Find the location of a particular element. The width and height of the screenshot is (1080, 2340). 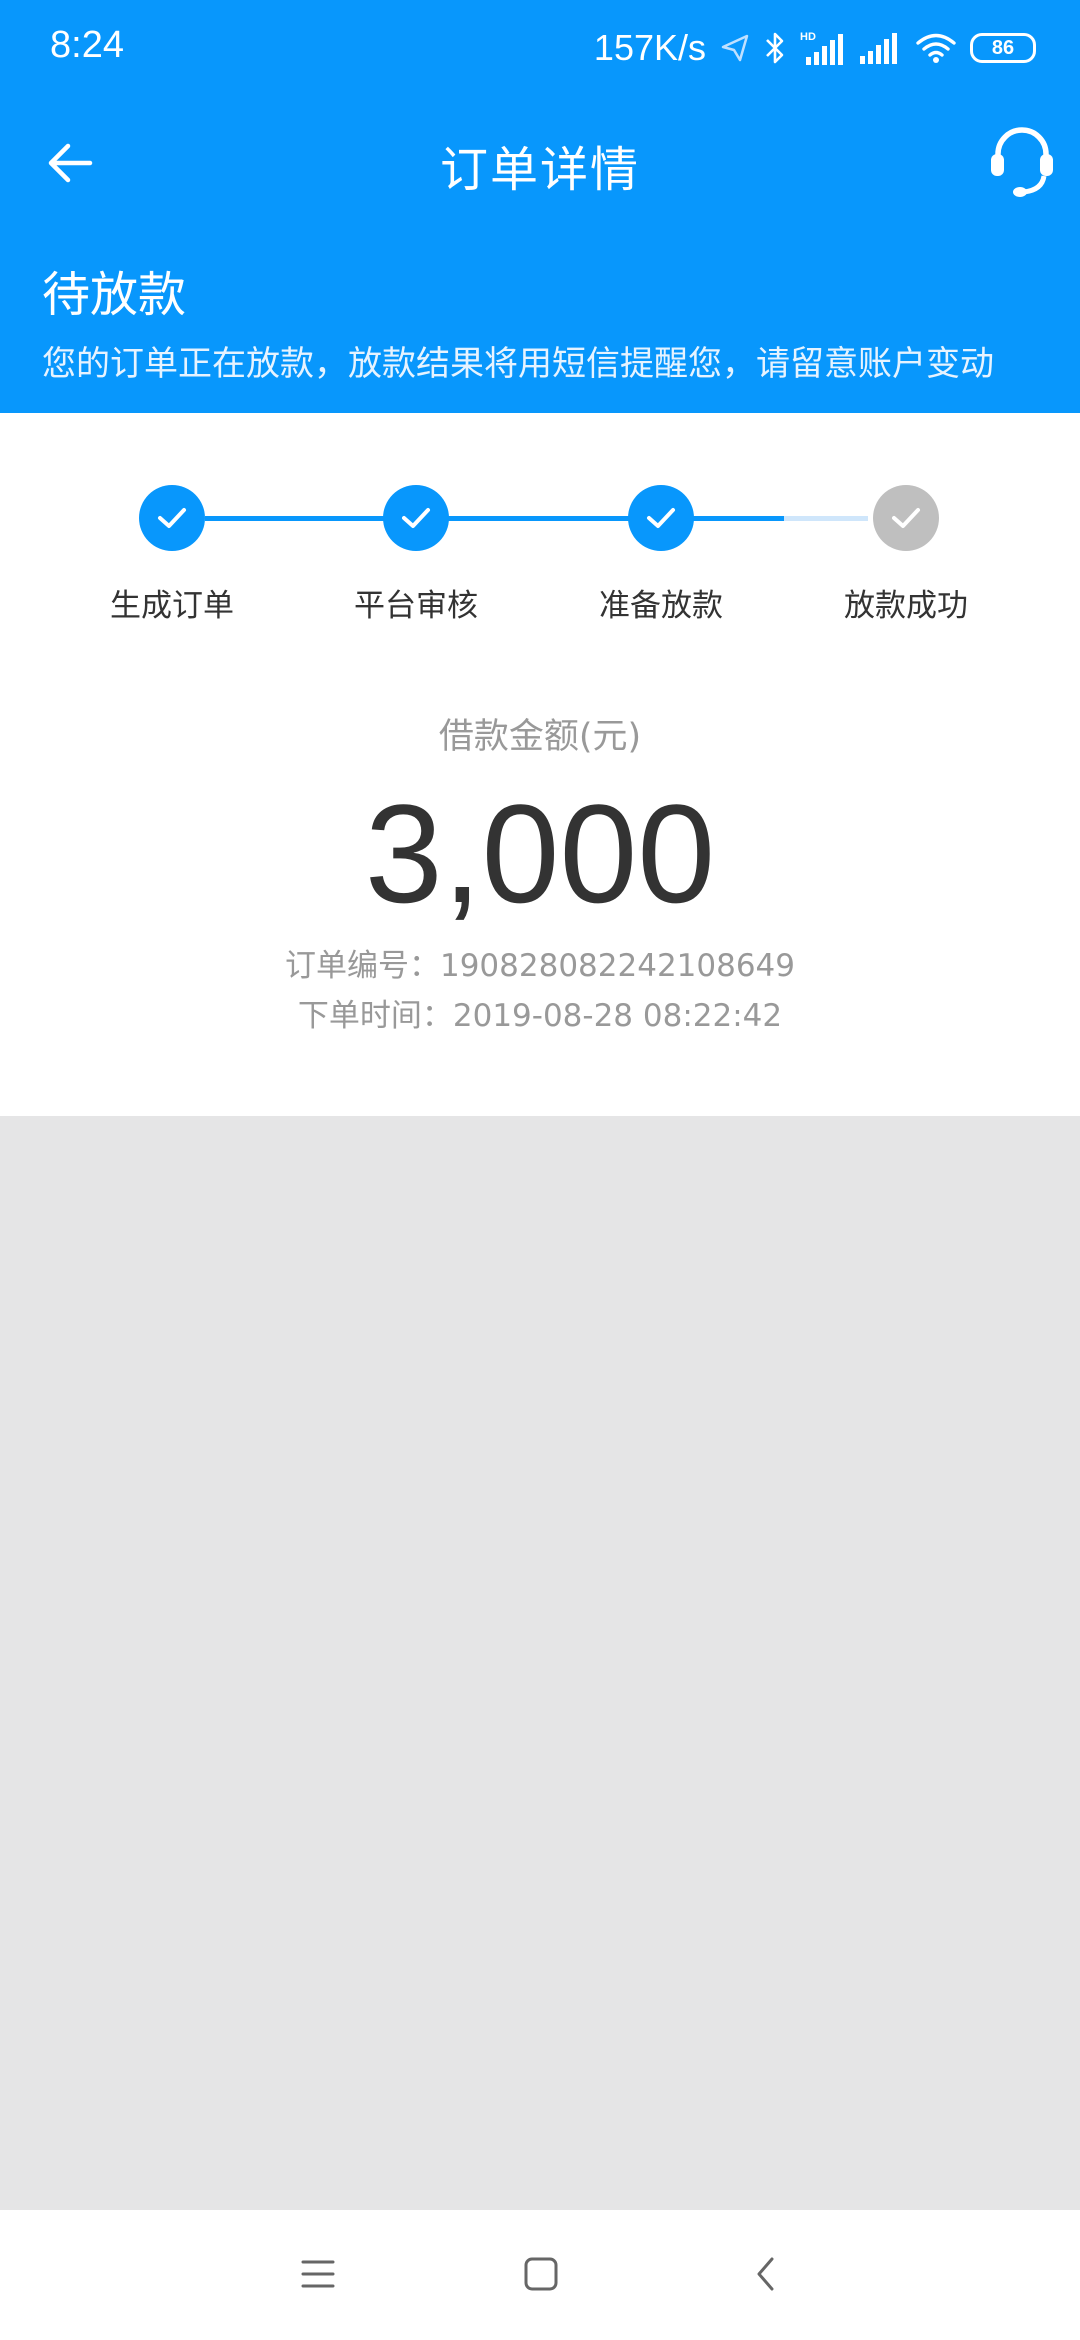

svg-text: HD is located at coordinates (808, 37).